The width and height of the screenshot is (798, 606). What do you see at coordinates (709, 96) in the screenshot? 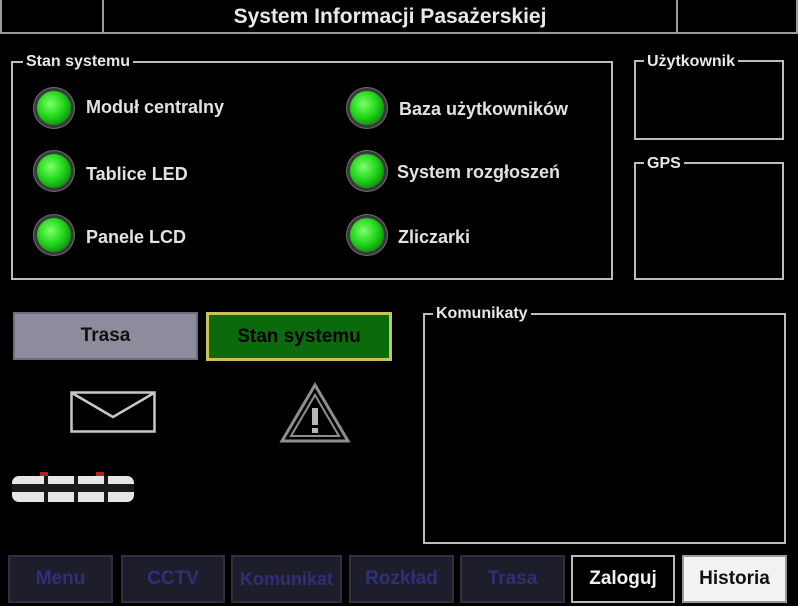
I see `user-panel: Użytkownik` at bounding box center [709, 96].